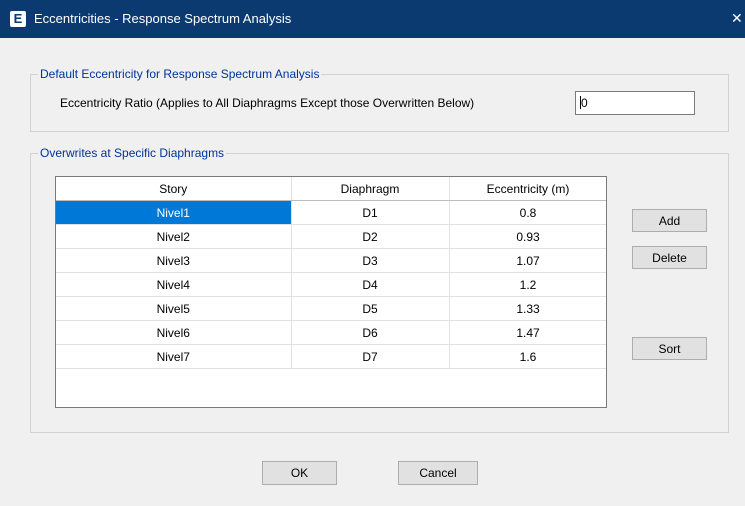  What do you see at coordinates (527, 284) in the screenshot?
I see `cell-eccentricity: 1.2` at bounding box center [527, 284].